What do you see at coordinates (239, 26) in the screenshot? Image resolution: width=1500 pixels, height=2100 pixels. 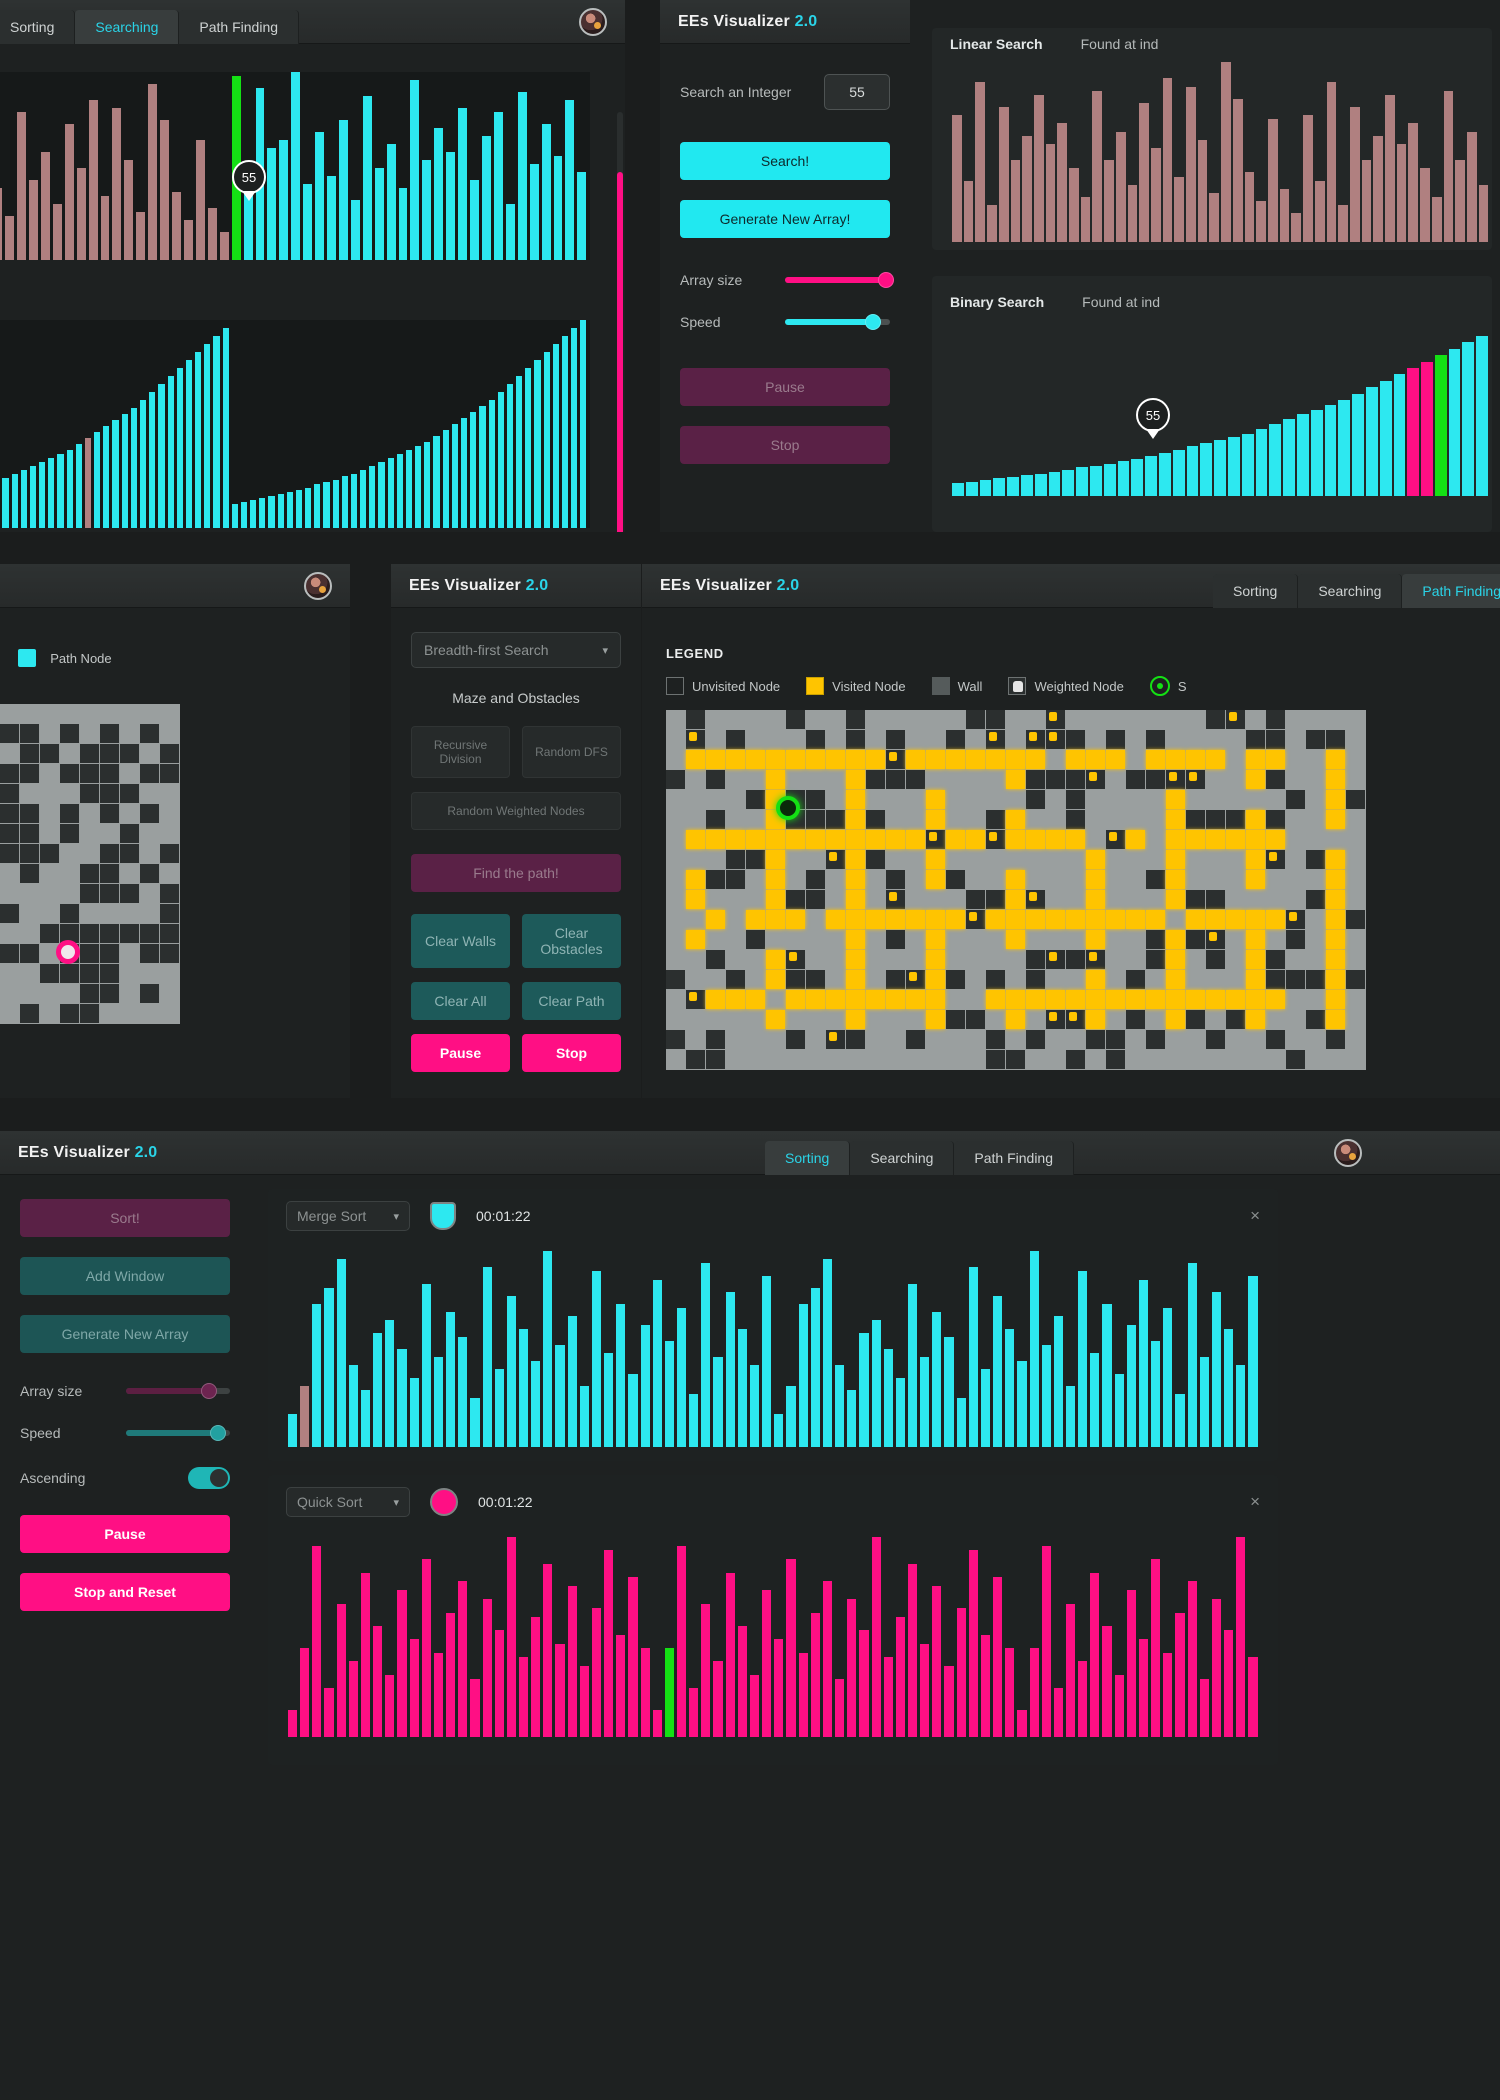 I see `tab-pathfinding: Path Finding` at bounding box center [239, 26].